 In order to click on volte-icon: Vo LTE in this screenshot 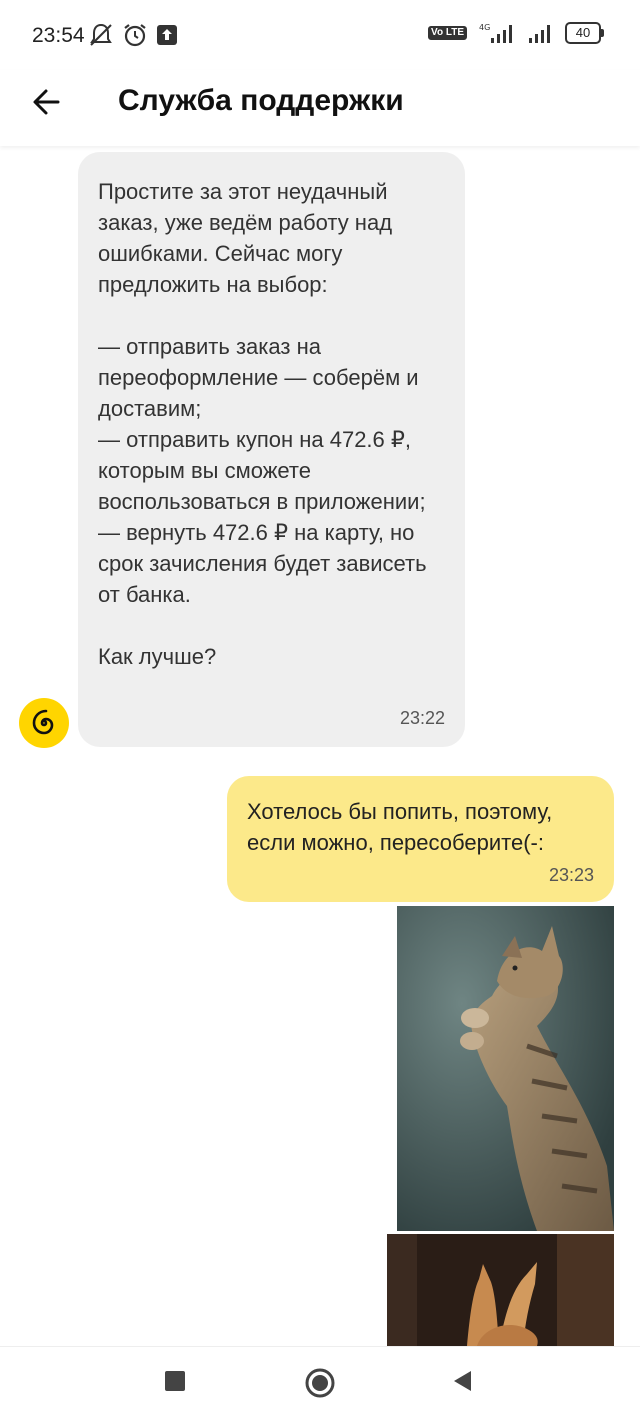, I will do `click(447, 33)`.